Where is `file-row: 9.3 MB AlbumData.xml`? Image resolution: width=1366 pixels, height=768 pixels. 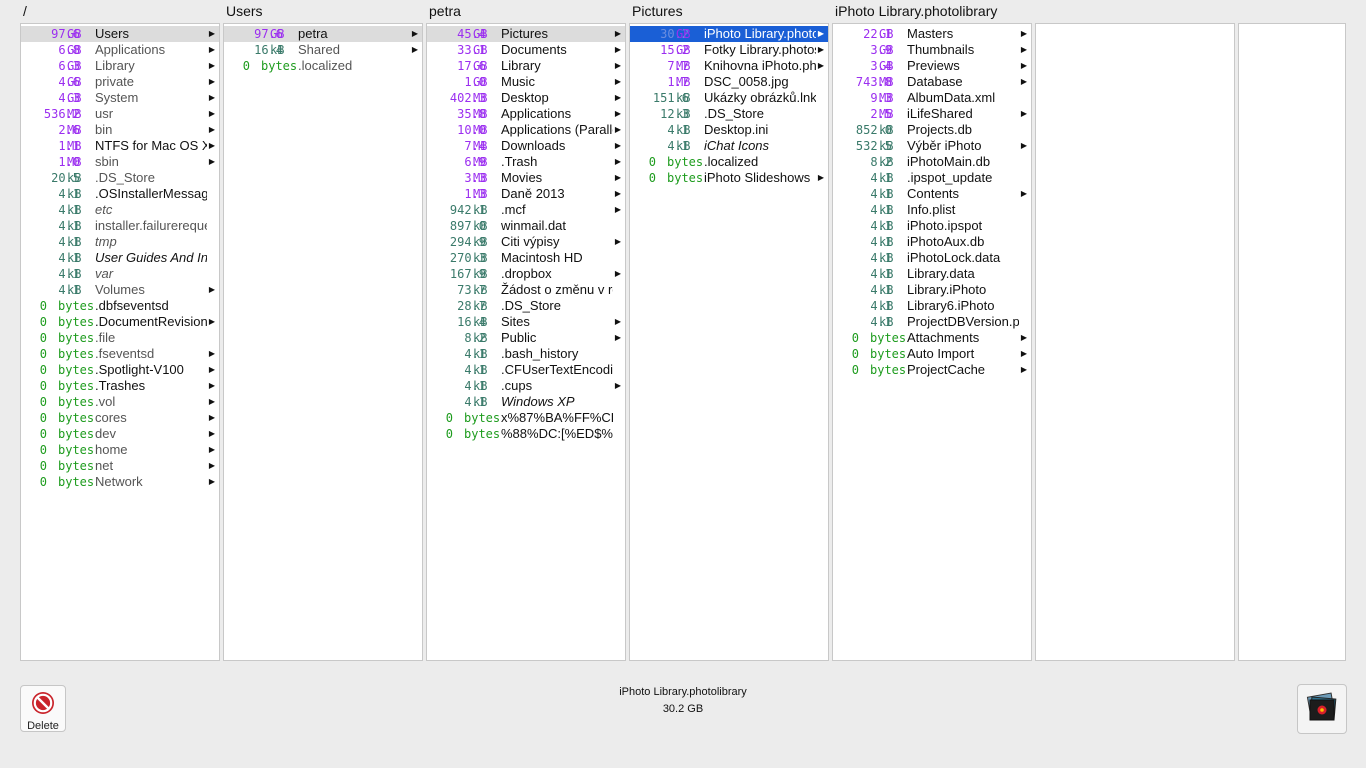
file-row: 9.3 MB AlbumData.xml is located at coordinates (932, 98).